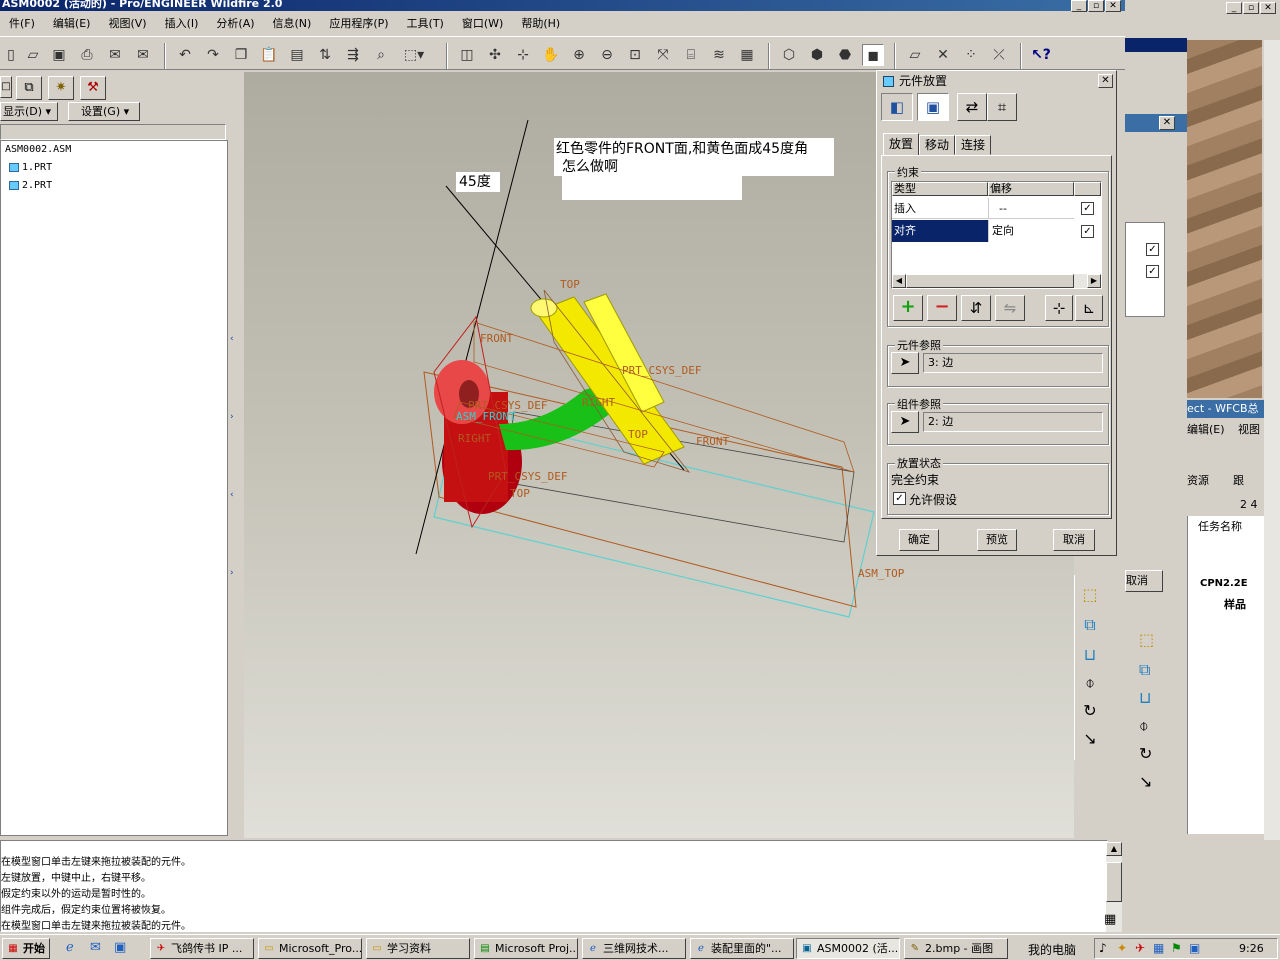 The width and height of the screenshot is (1280, 960). I want to click on menu-analysis: 分析(A), so click(235, 23).